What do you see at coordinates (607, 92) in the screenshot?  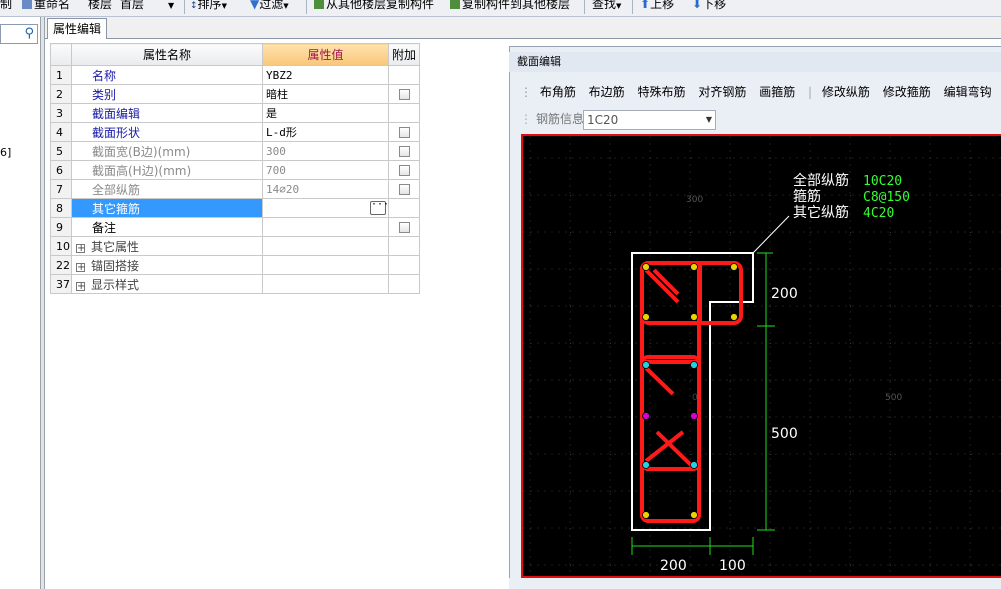 I see `place-edge-bar-button: 布边筋` at bounding box center [607, 92].